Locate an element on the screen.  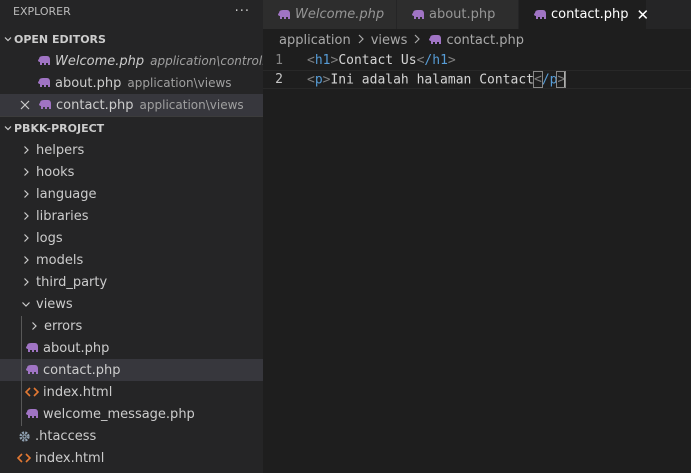
breadcrumb-item: application is located at coordinates (315, 40).